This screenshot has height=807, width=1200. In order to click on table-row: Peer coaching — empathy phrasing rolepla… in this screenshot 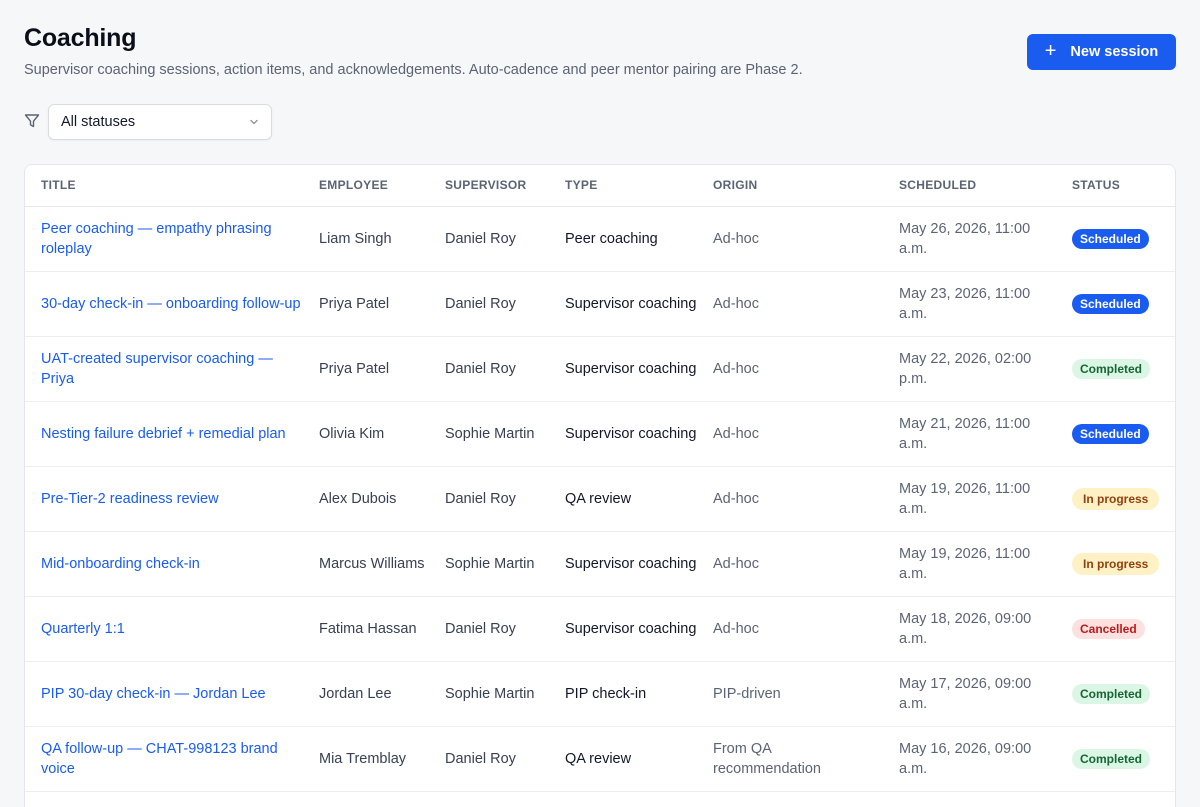, I will do `click(600, 239)`.